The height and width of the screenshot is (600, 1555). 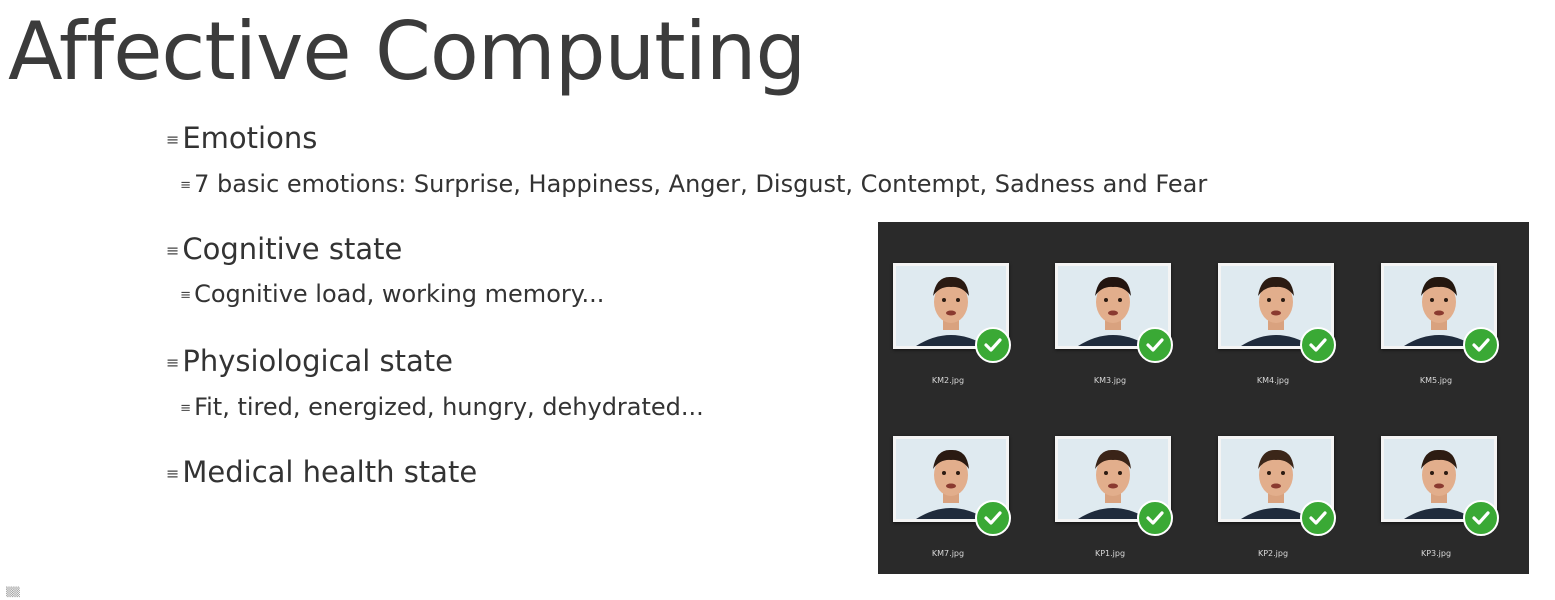 I want to click on gallery-tile: KM3.jpg, so click(x=1120, y=303).